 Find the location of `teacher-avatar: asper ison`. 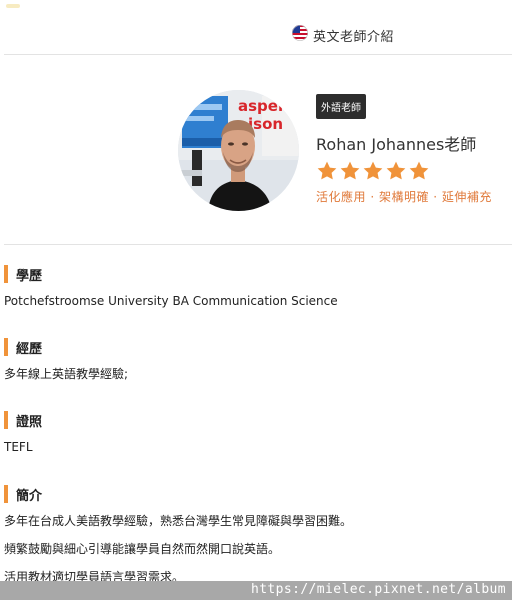

teacher-avatar: asper ison is located at coordinates (238, 150).